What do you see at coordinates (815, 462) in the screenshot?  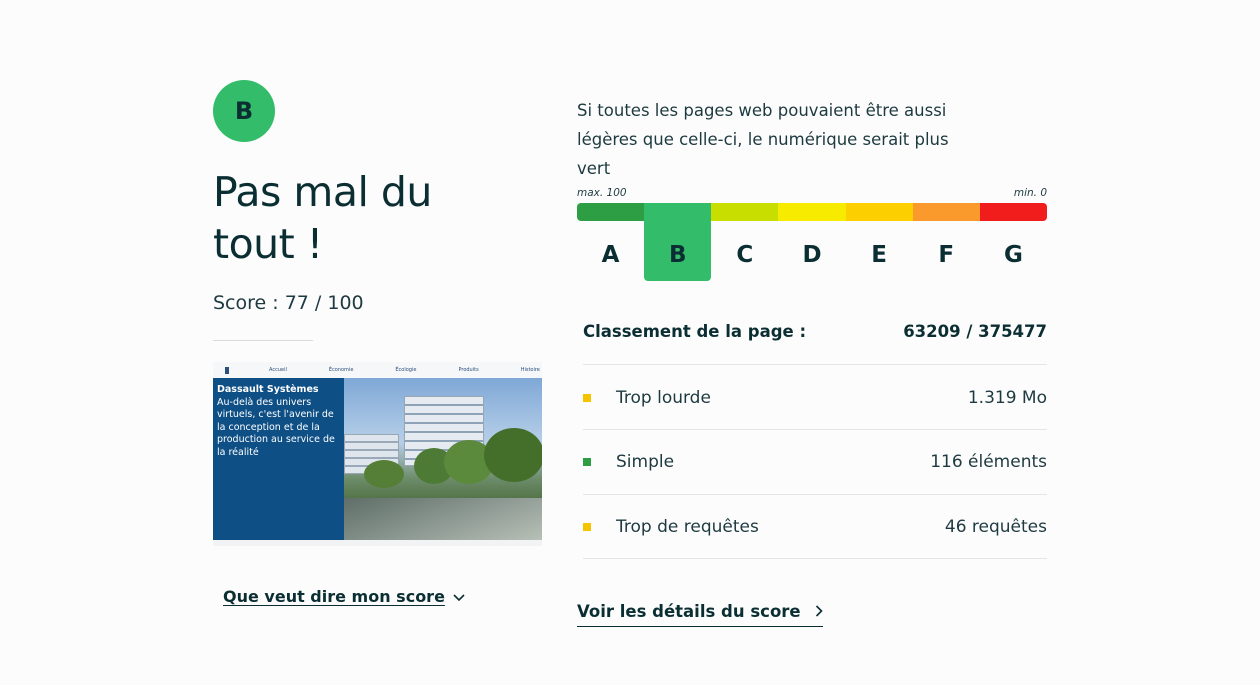 I see `metric-row-complexity: Simple 116 éléments` at bounding box center [815, 462].